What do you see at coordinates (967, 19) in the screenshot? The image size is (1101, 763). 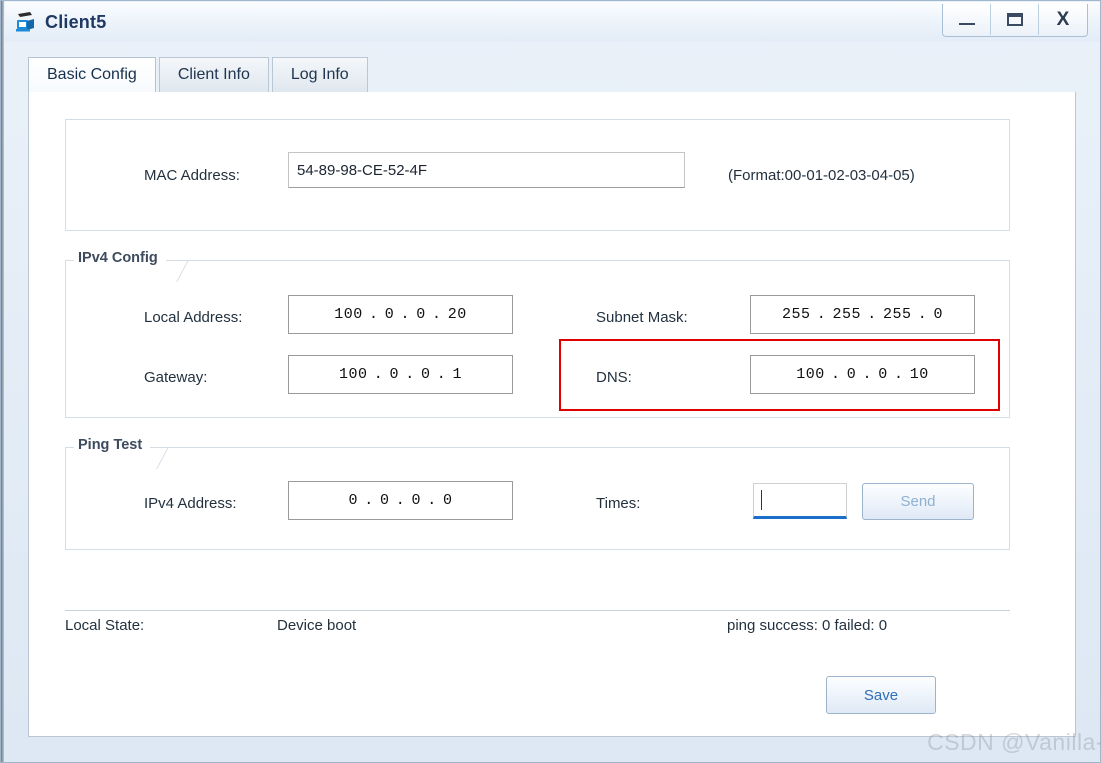 I see `minimize-button` at bounding box center [967, 19].